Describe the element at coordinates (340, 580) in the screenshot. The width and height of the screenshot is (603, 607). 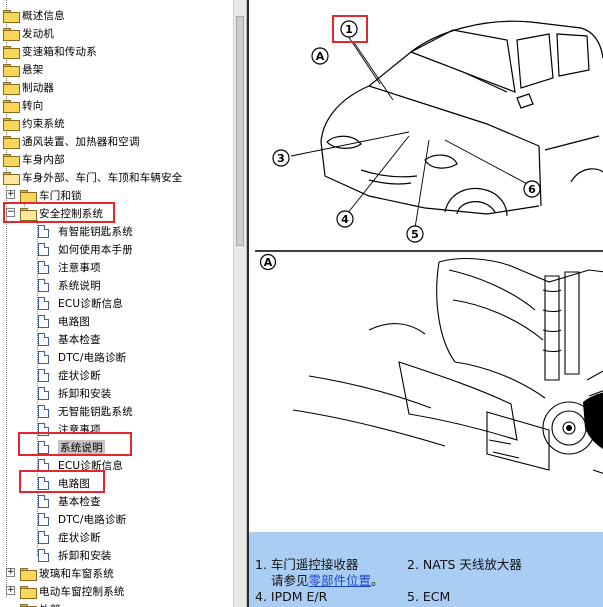
I see `component-location-link: 零部件位置` at that location.